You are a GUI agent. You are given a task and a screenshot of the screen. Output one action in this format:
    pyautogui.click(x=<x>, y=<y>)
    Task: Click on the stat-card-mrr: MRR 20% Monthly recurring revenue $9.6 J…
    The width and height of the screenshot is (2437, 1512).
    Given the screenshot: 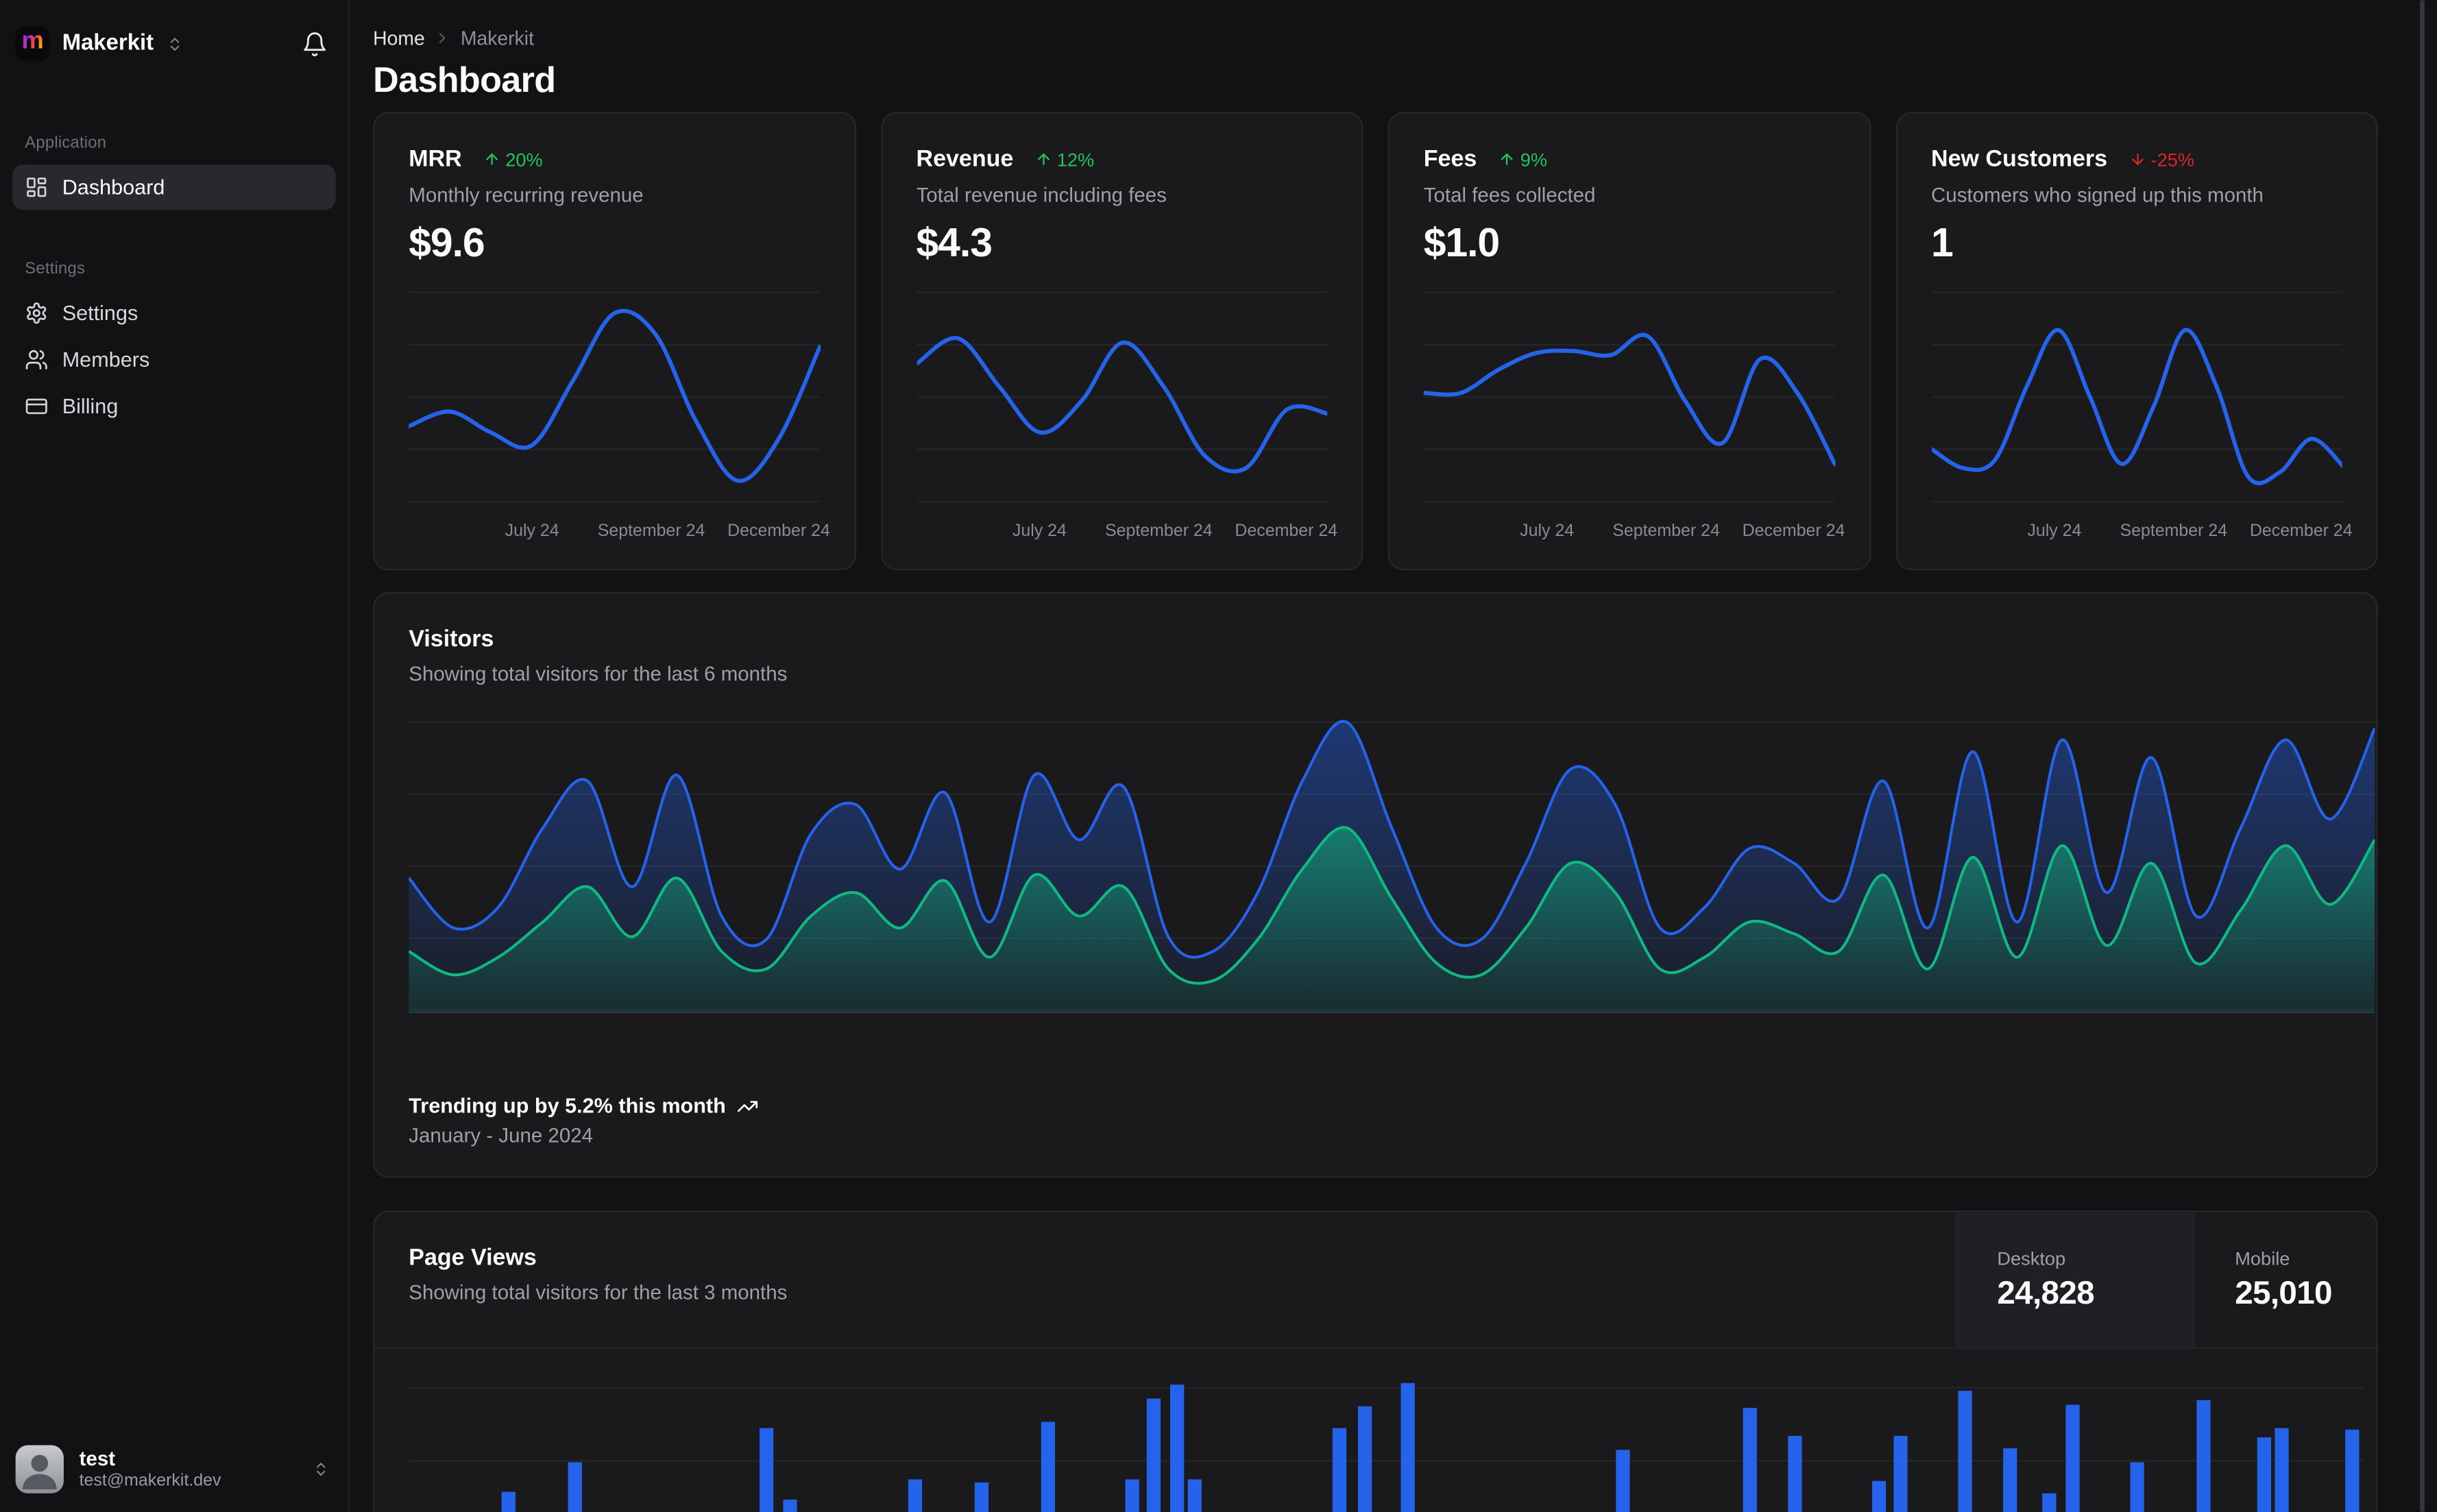 What is the action you would take?
    pyautogui.click(x=614, y=342)
    